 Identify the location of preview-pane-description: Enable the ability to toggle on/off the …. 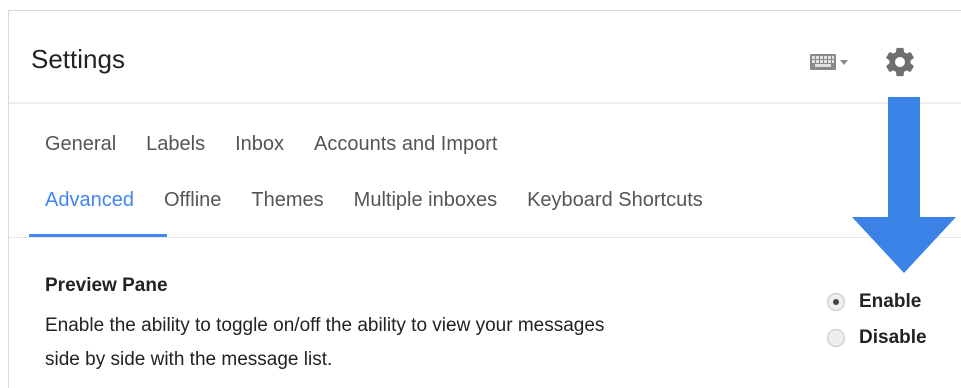
(325, 342).